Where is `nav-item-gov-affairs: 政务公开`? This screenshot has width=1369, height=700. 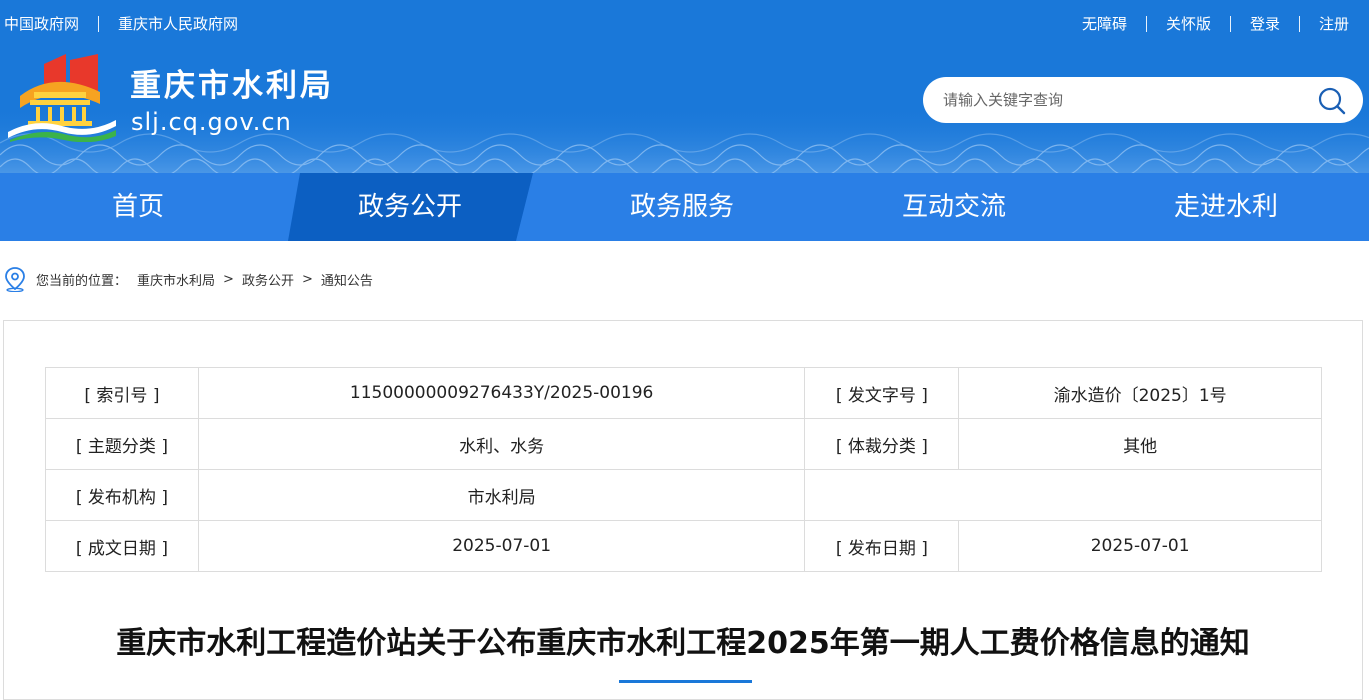
nav-item-gov-affairs: 政务公开 is located at coordinates (410, 207).